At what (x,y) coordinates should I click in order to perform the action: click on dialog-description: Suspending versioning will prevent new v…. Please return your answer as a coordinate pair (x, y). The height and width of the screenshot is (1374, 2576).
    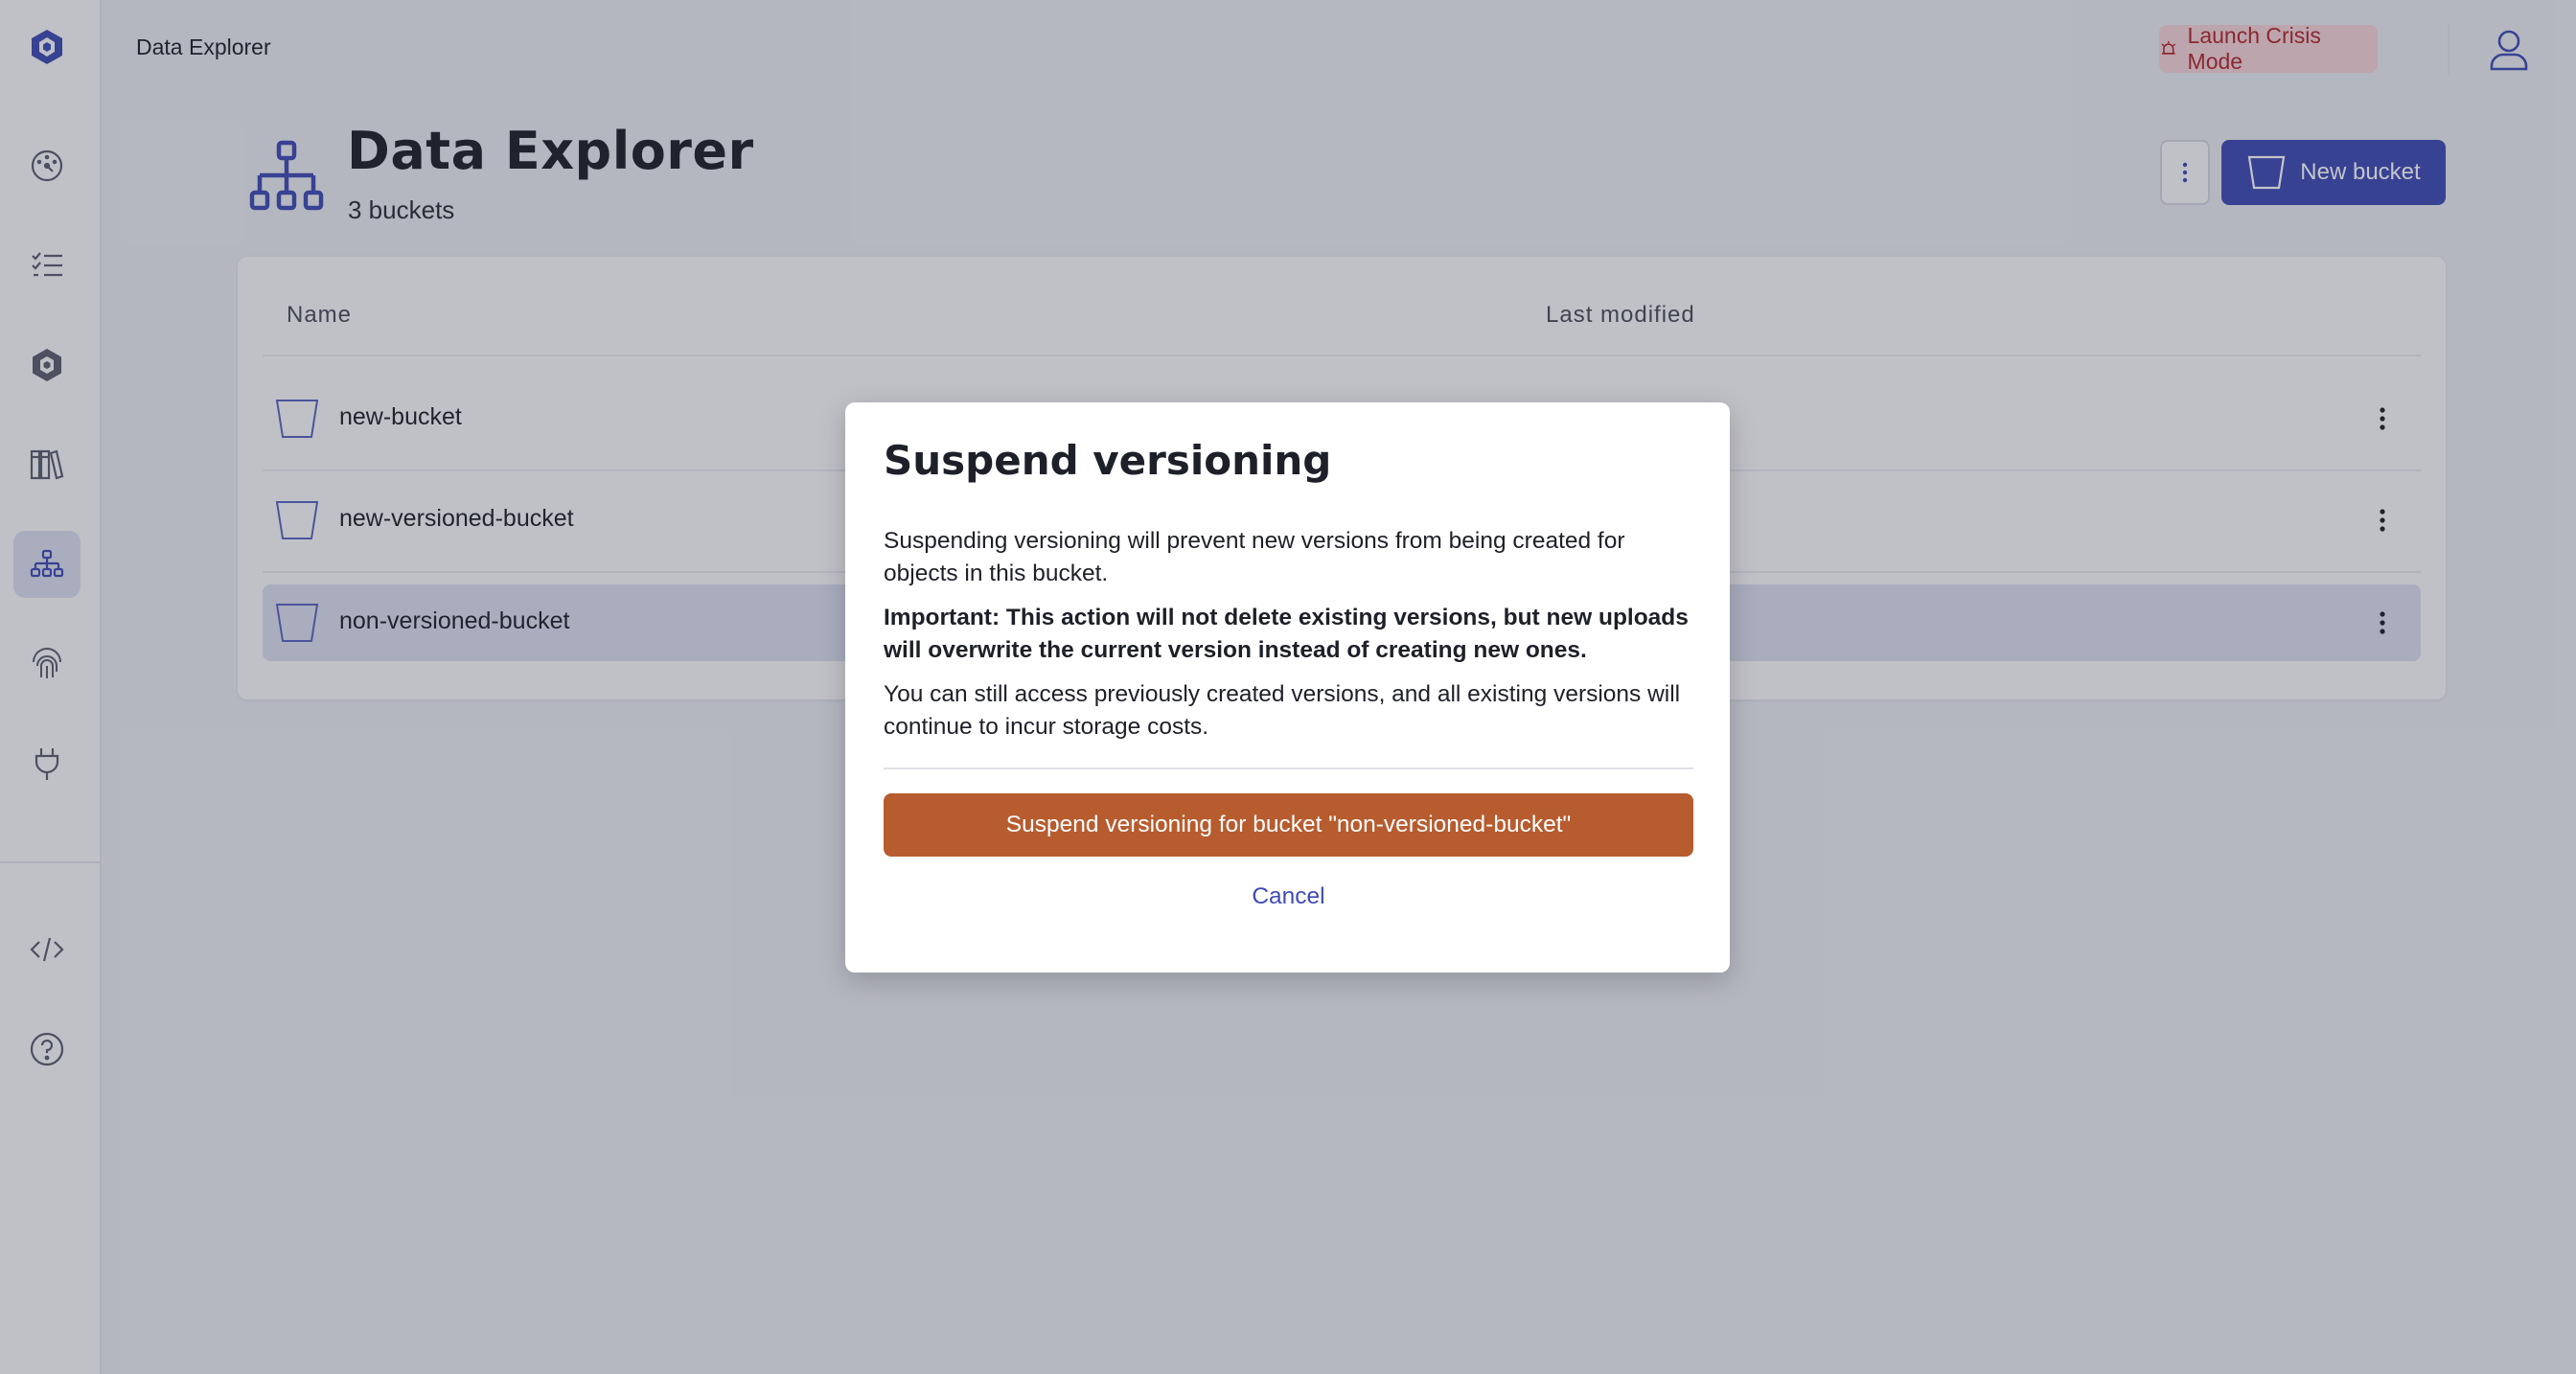
    Looking at the image, I should click on (1254, 557).